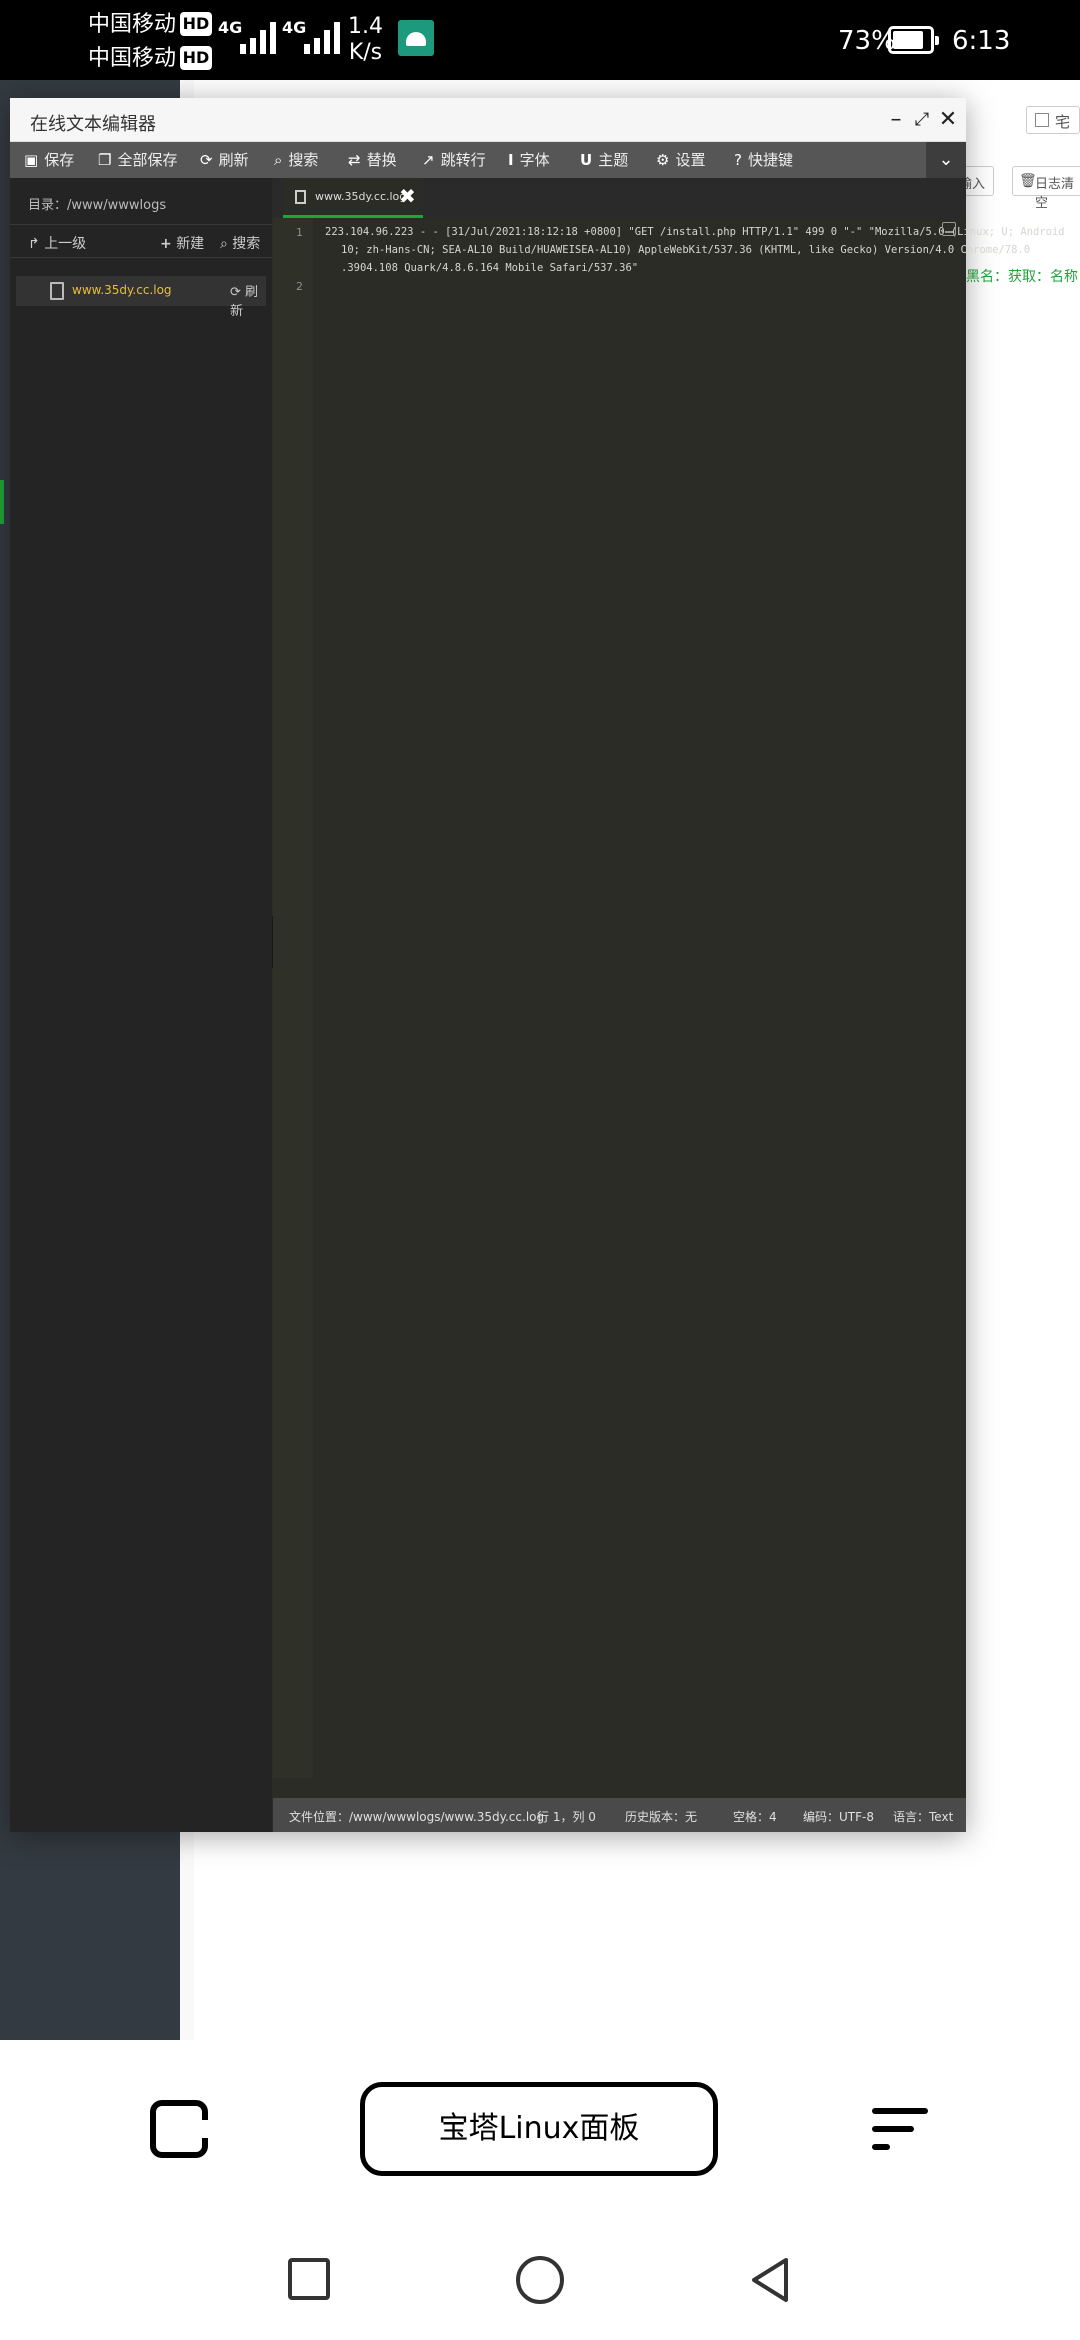 The height and width of the screenshot is (2340, 1080). What do you see at coordinates (166, 244) in the screenshot?
I see `plus-icon: +` at bounding box center [166, 244].